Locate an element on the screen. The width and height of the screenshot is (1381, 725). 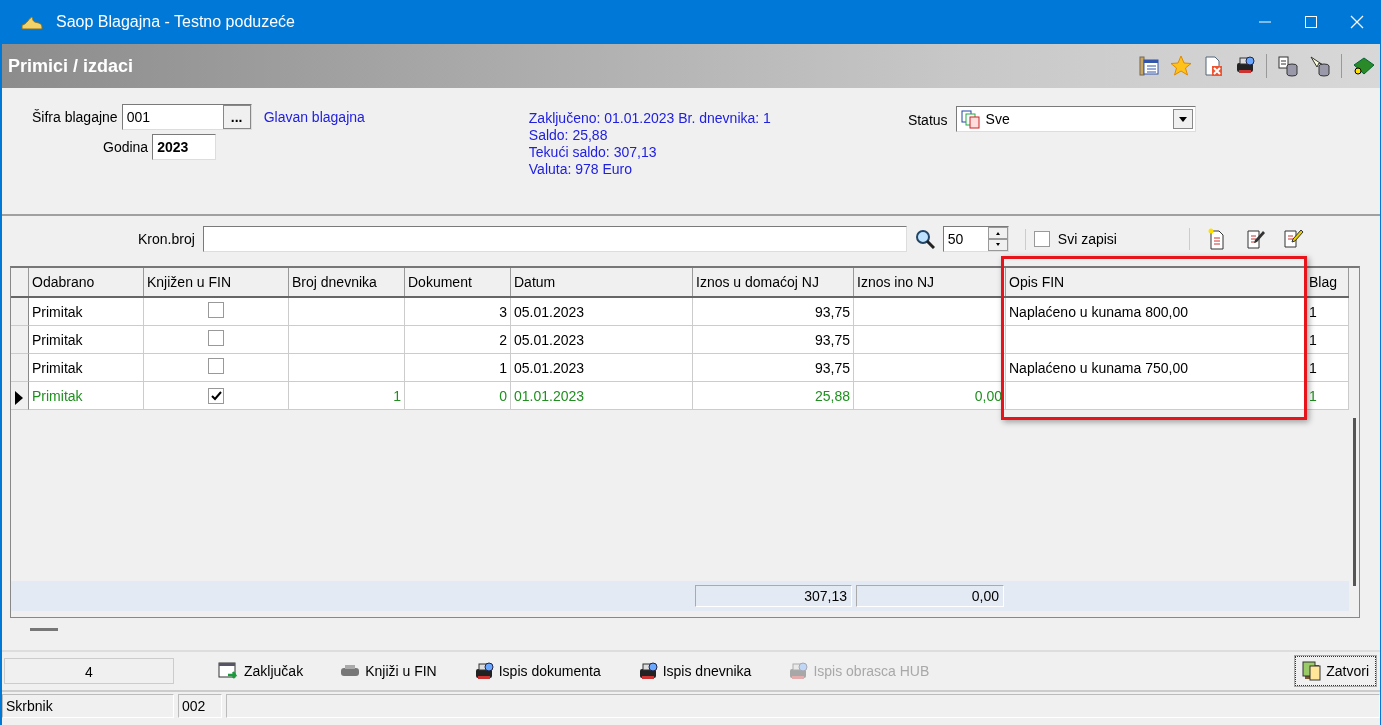
help-book-icon is located at coordinates (1363, 66).